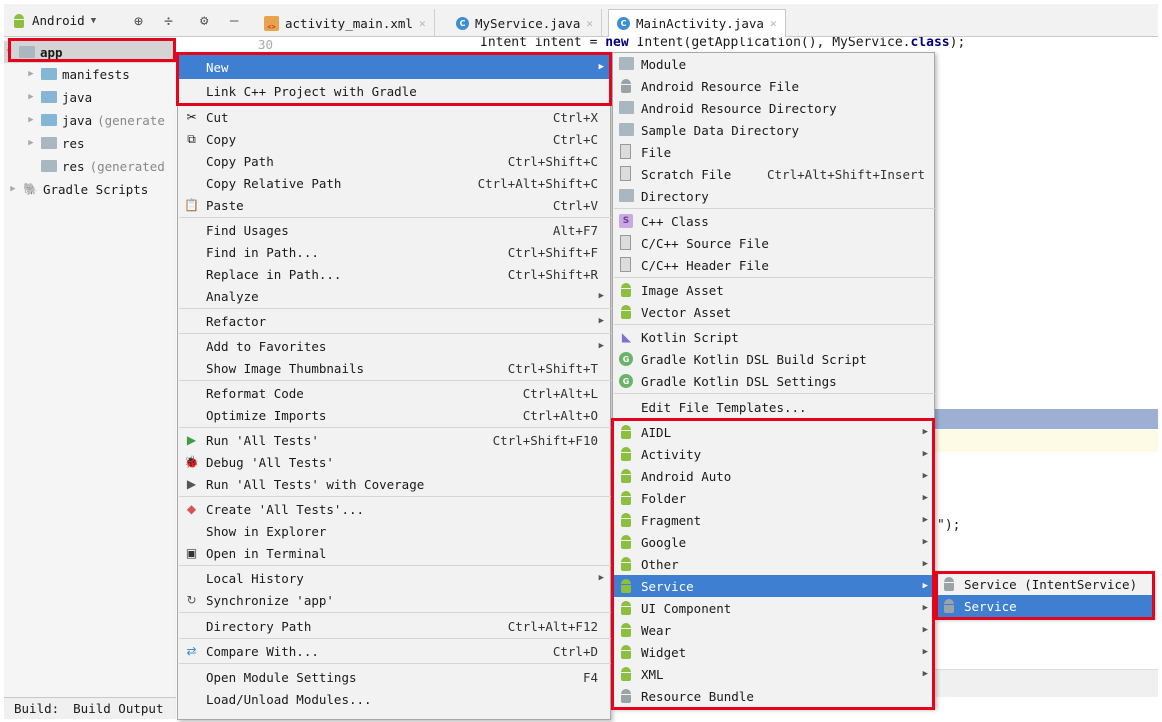 The height and width of the screenshot is (722, 1162). I want to click on menu-item-replace-in-path: Replace in Path... Ctrl+Shift+R, so click(394, 274).